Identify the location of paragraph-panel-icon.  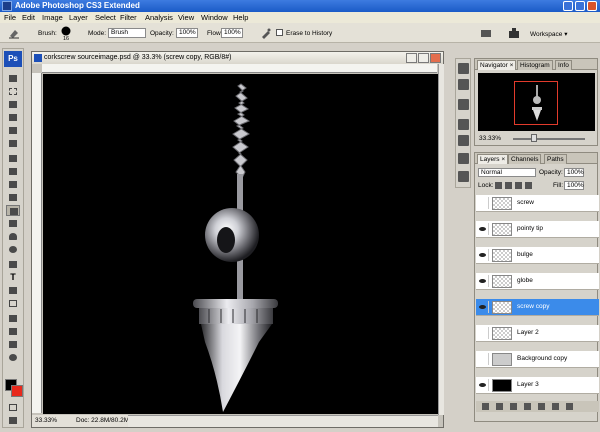
(463, 176).